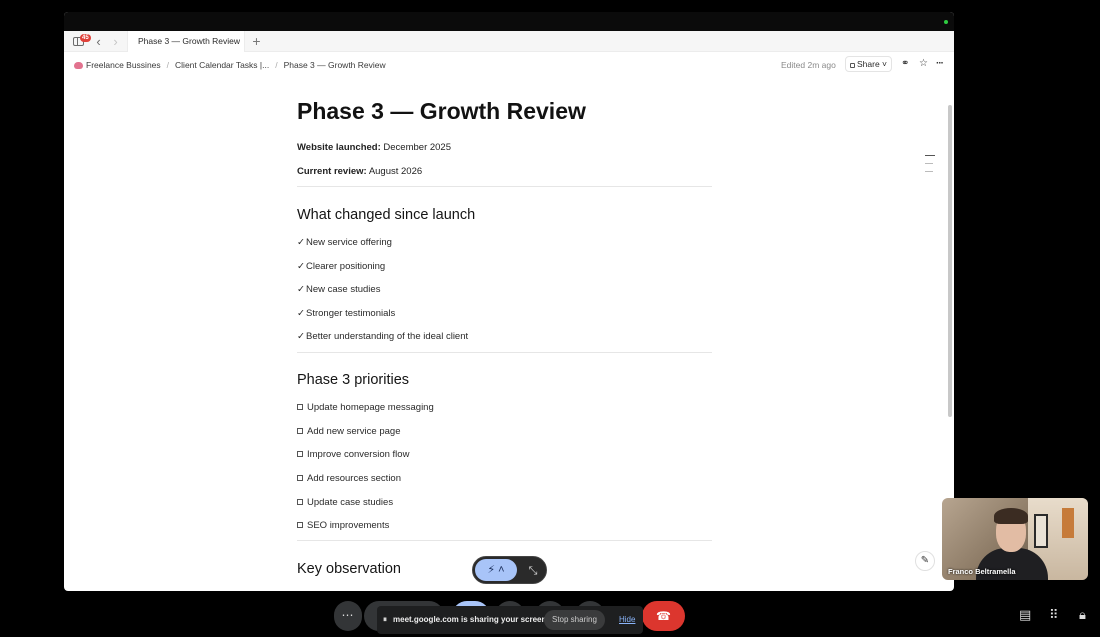 Image resolution: width=1100 pixels, height=637 pixels. Describe the element at coordinates (386, 215) in the screenshot. I see `section-heading-changes: What changed since launch` at that location.